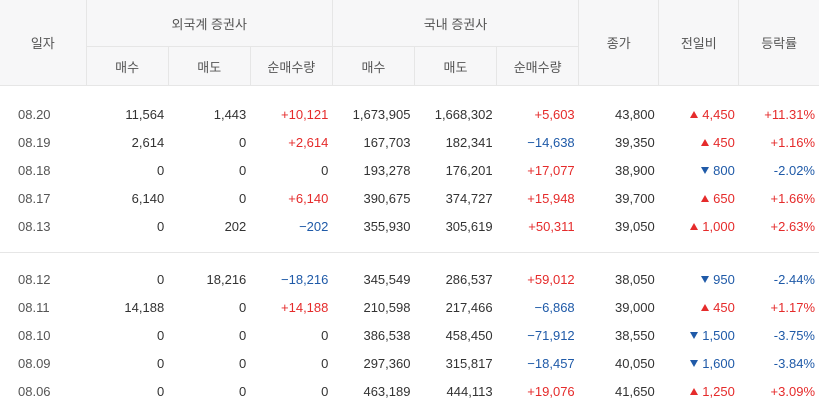 This screenshot has height=413, width=819. Describe the element at coordinates (291, 66) in the screenshot. I see `header-foreign-net: 순매수량` at that location.